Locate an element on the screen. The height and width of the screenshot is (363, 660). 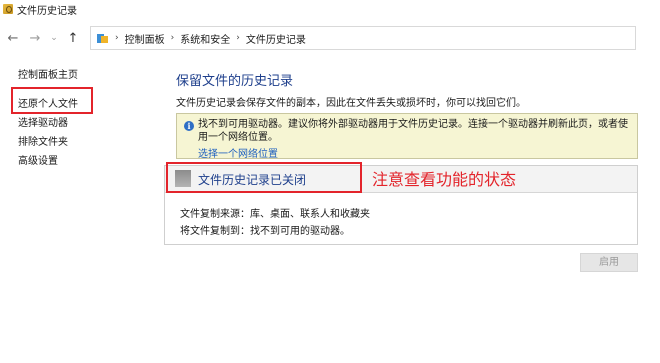
file-history-icon is located at coordinates (8, 9).